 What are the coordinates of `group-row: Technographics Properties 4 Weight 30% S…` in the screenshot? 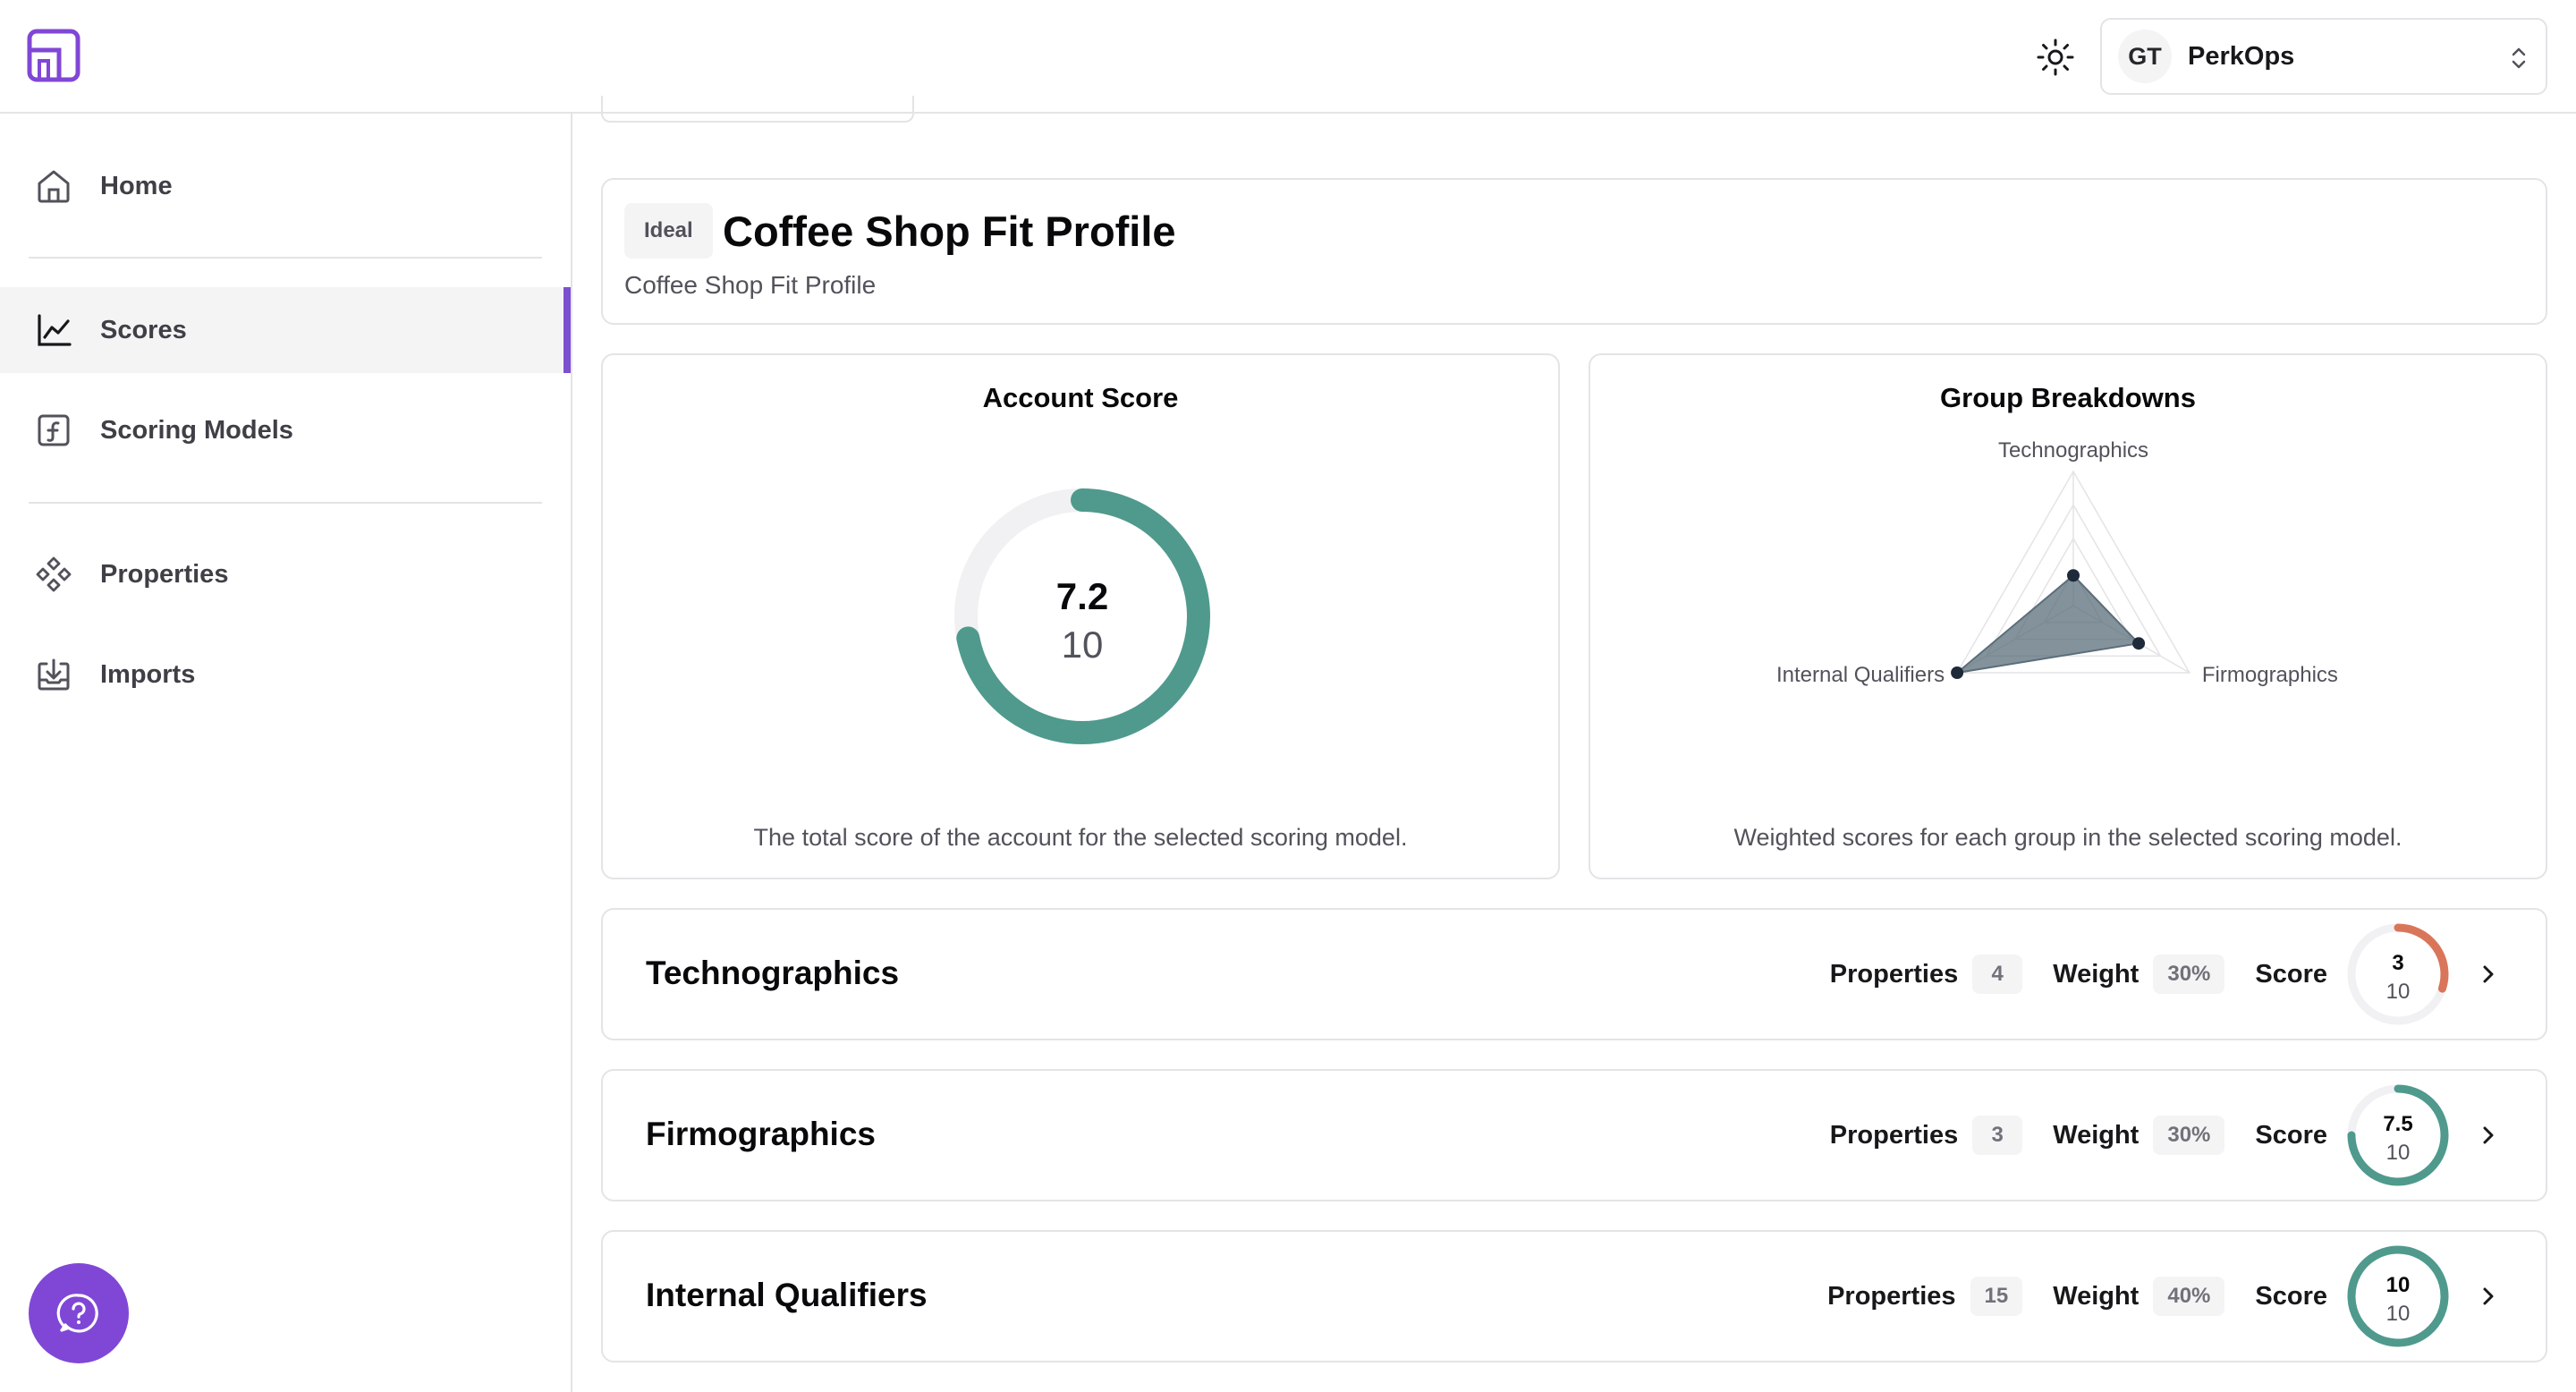 It's located at (1574, 974).